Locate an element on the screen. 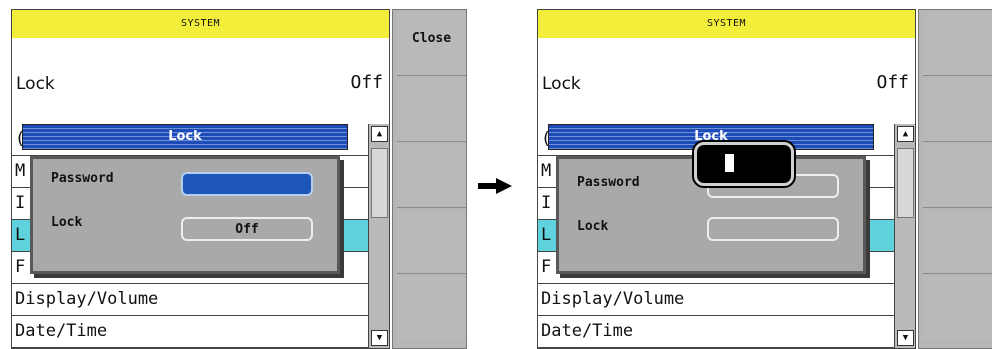 This screenshot has height=349, width=992. softkey-panel: Close is located at coordinates (429, 179).